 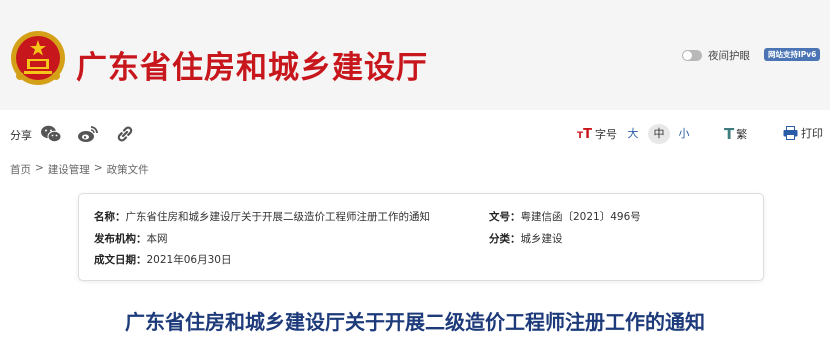 What do you see at coordinates (812, 133) in the screenshot?
I see `print-label: 打印` at bounding box center [812, 133].